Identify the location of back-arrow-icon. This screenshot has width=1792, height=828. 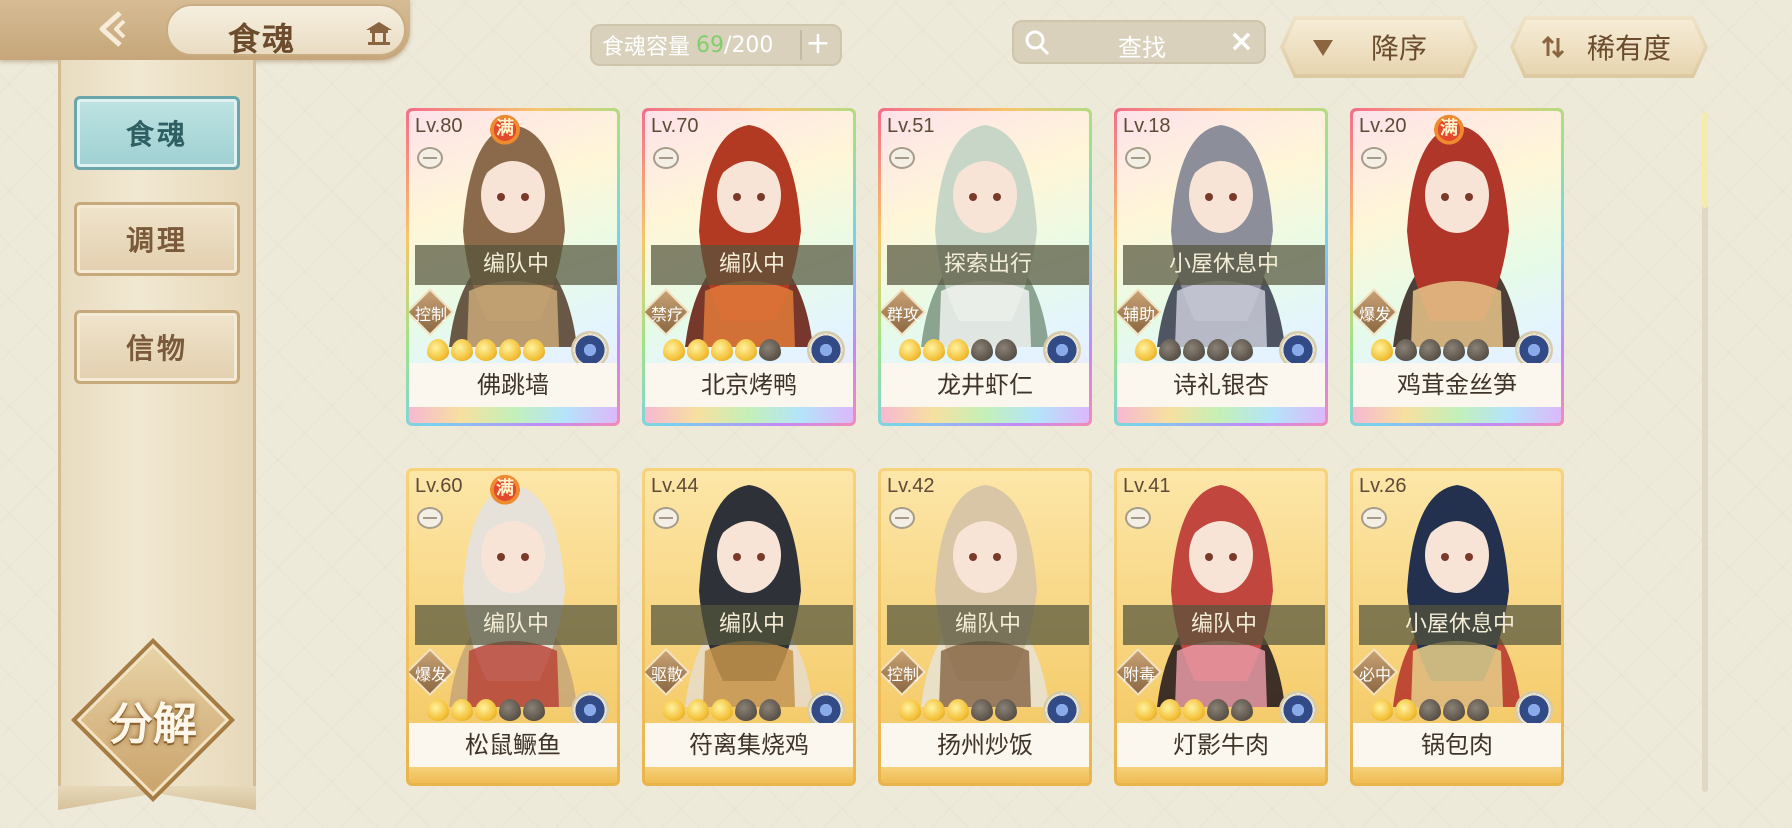
(116, 29).